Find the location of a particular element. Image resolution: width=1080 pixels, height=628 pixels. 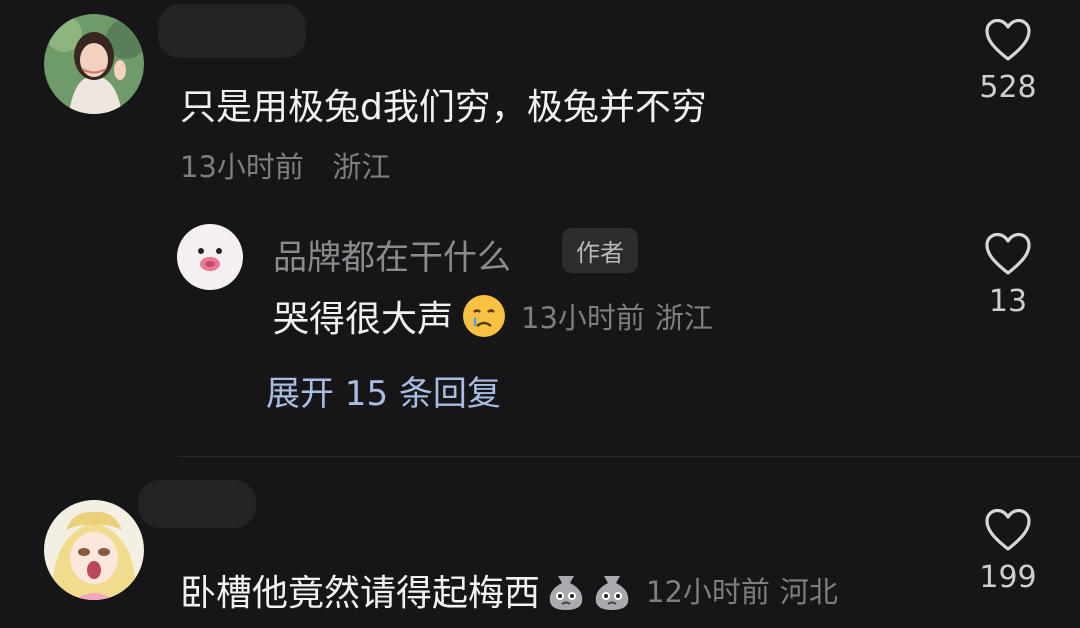

comment-time: 13小时前 is located at coordinates (242, 167).